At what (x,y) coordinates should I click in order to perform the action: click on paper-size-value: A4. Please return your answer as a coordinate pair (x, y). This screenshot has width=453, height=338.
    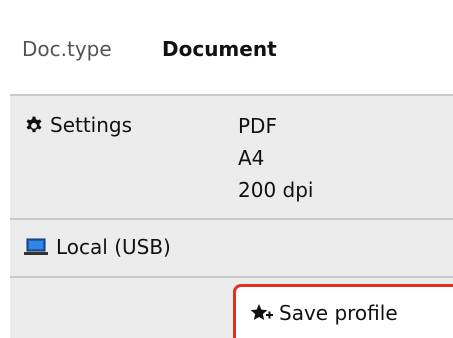
    Looking at the image, I should click on (251, 158).